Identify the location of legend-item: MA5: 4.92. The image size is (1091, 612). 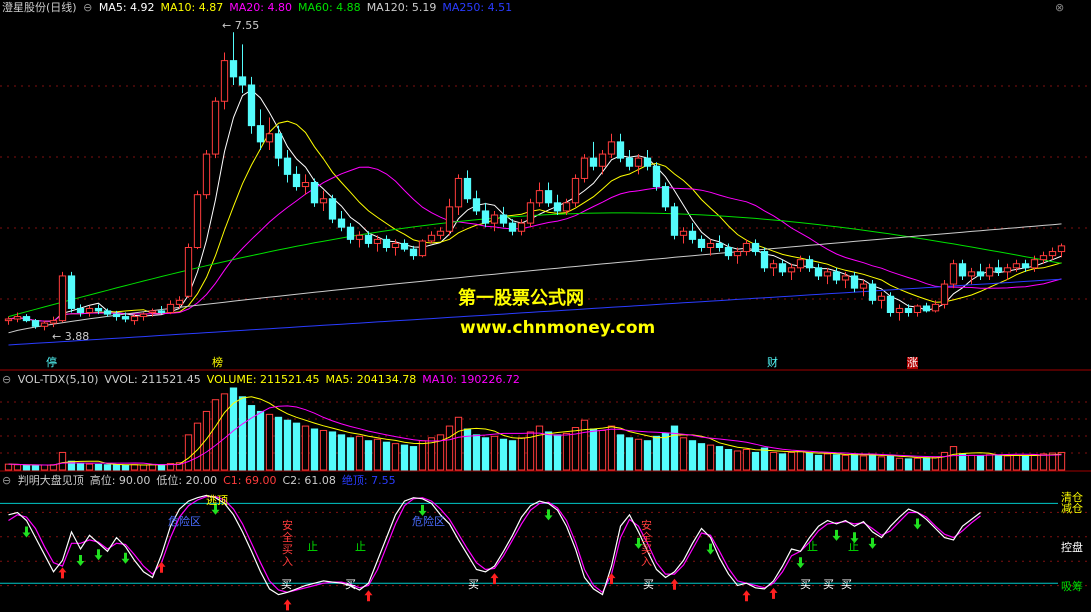
(126, 7).